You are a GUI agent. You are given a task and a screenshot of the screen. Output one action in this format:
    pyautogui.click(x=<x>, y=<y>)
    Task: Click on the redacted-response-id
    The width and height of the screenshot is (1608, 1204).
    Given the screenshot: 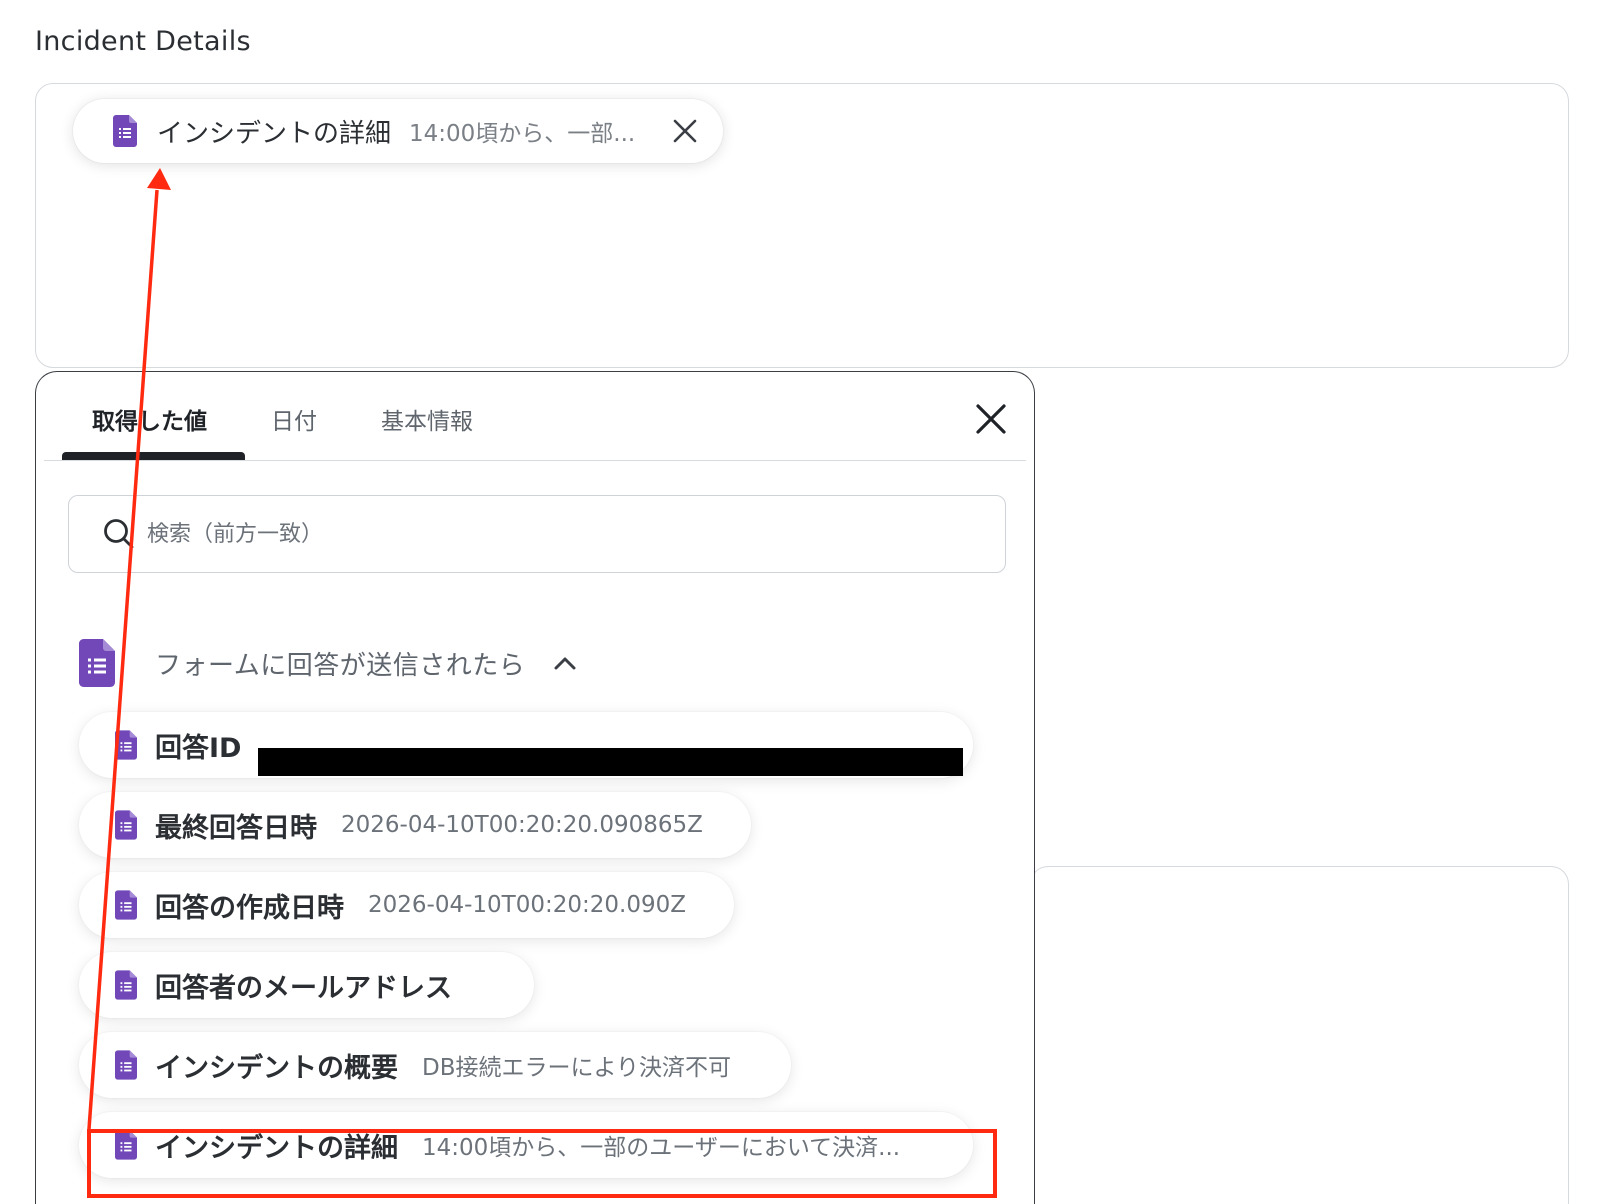 What is the action you would take?
    pyautogui.click(x=610, y=762)
    